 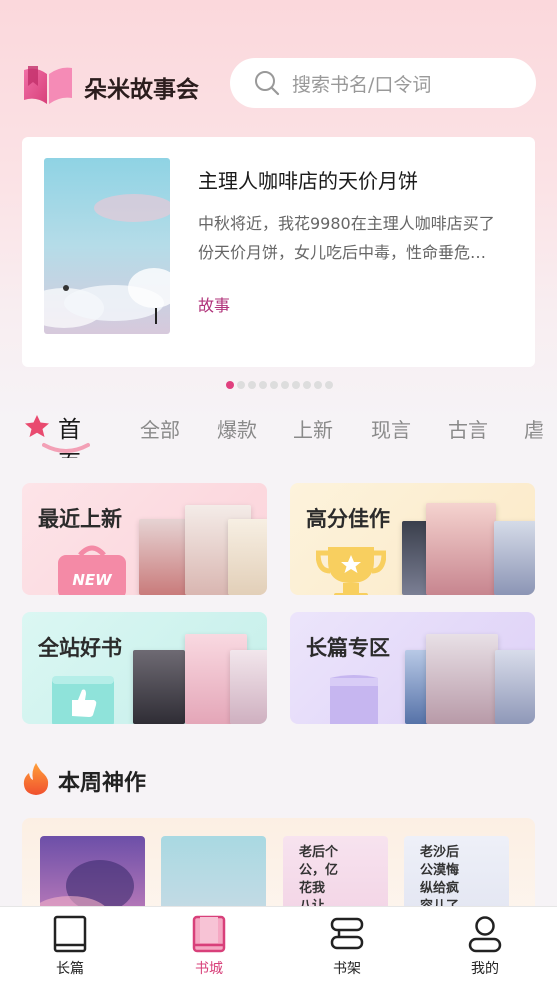 I want to click on category-card-long-series: 长篇专区, so click(x=412, y=668).